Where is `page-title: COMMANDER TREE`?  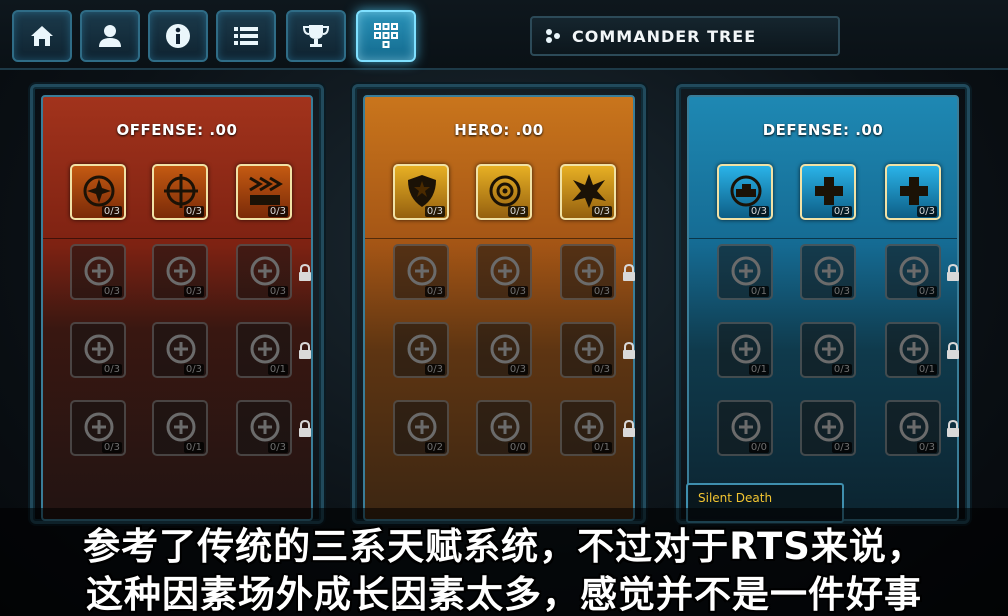
page-title: COMMANDER TREE is located at coordinates (664, 36).